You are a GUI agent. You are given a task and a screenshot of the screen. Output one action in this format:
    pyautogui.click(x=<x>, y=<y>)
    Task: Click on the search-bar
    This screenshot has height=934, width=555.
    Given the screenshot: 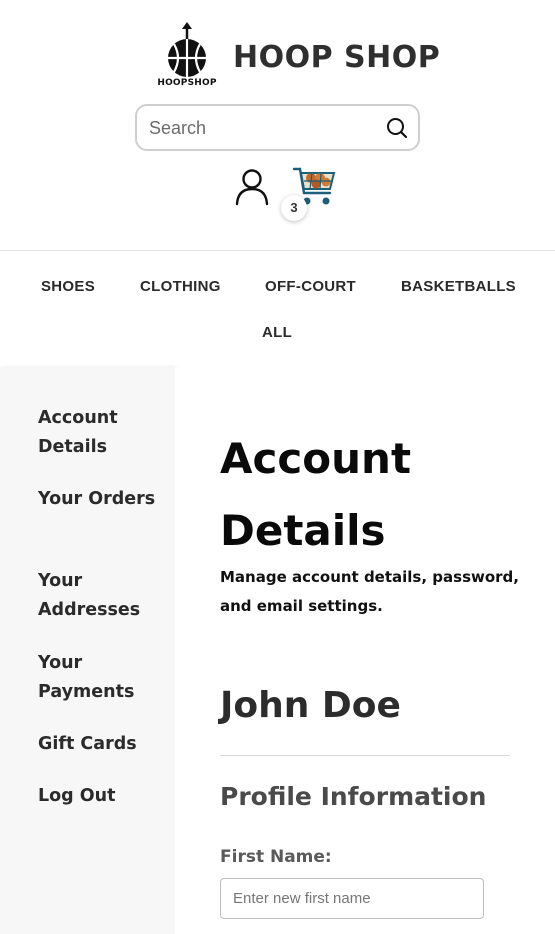 What is the action you would take?
    pyautogui.click(x=277, y=127)
    